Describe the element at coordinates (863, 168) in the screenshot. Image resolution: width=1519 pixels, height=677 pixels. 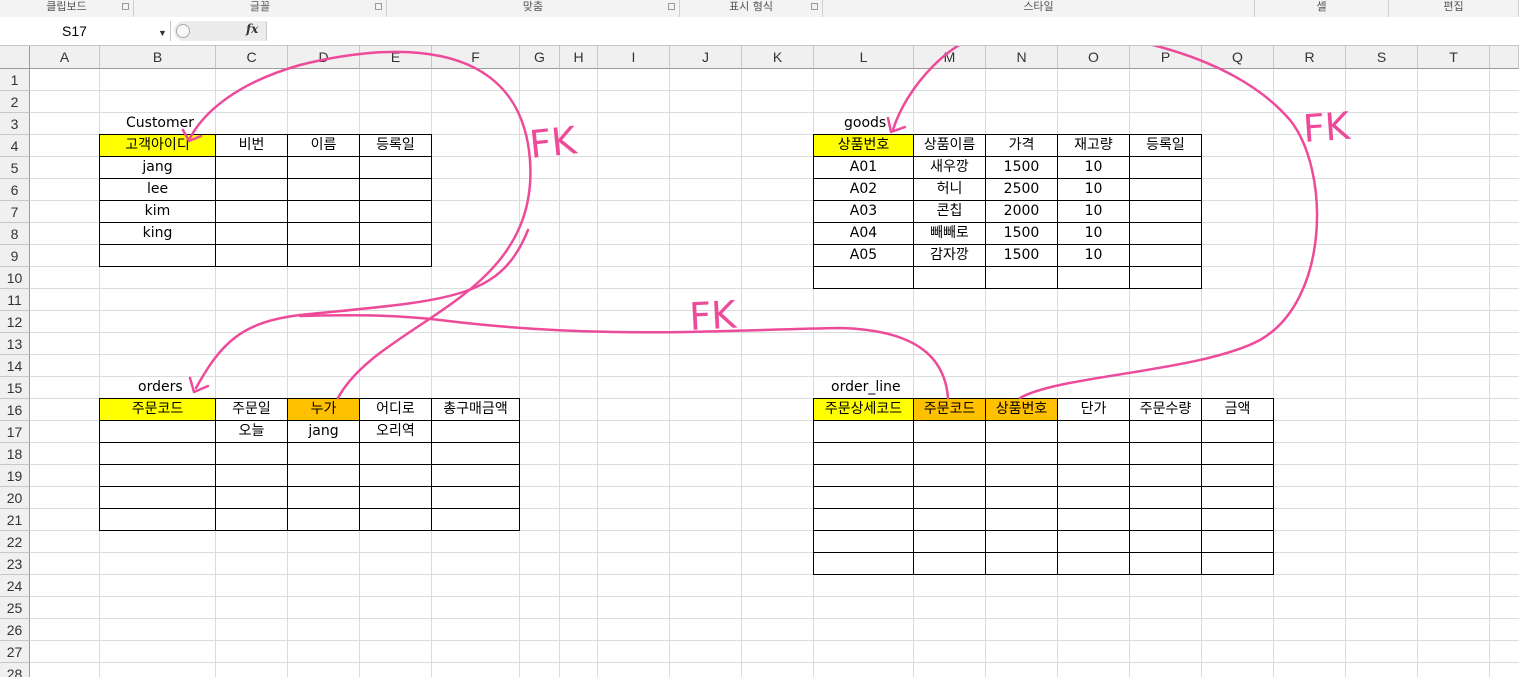
I see `table-cell: A01` at that location.